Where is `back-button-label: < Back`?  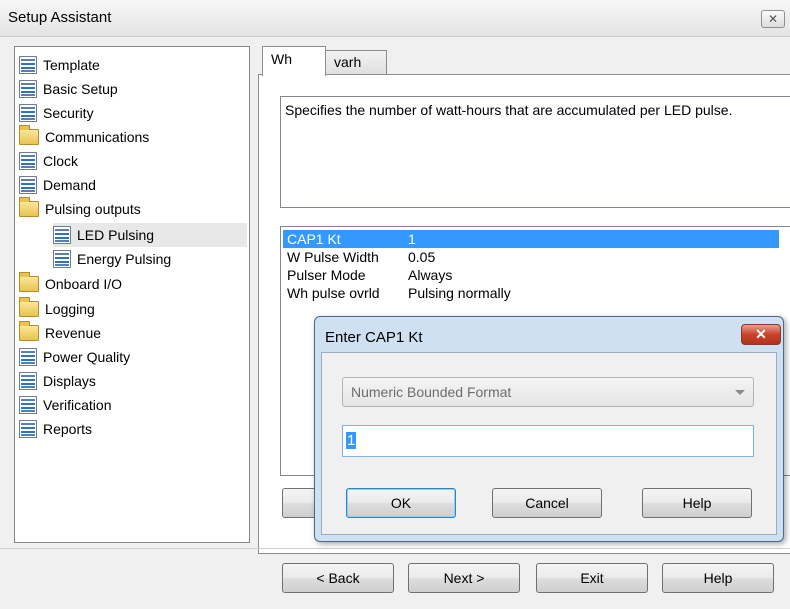 back-button-label: < Back is located at coordinates (338, 578).